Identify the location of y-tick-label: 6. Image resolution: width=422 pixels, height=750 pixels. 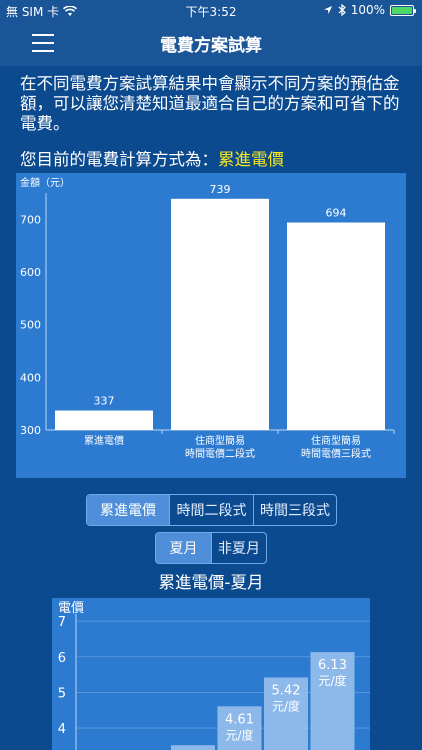
(62, 658).